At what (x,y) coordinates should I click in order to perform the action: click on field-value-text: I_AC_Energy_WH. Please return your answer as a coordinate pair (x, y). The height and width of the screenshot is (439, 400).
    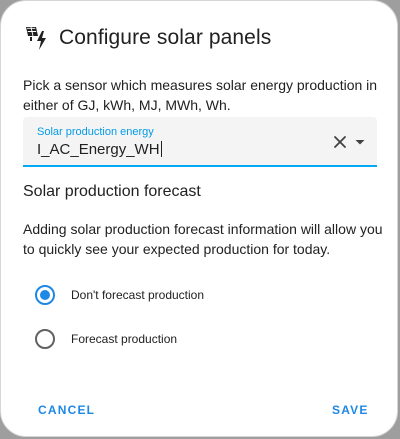
    Looking at the image, I should click on (98, 149).